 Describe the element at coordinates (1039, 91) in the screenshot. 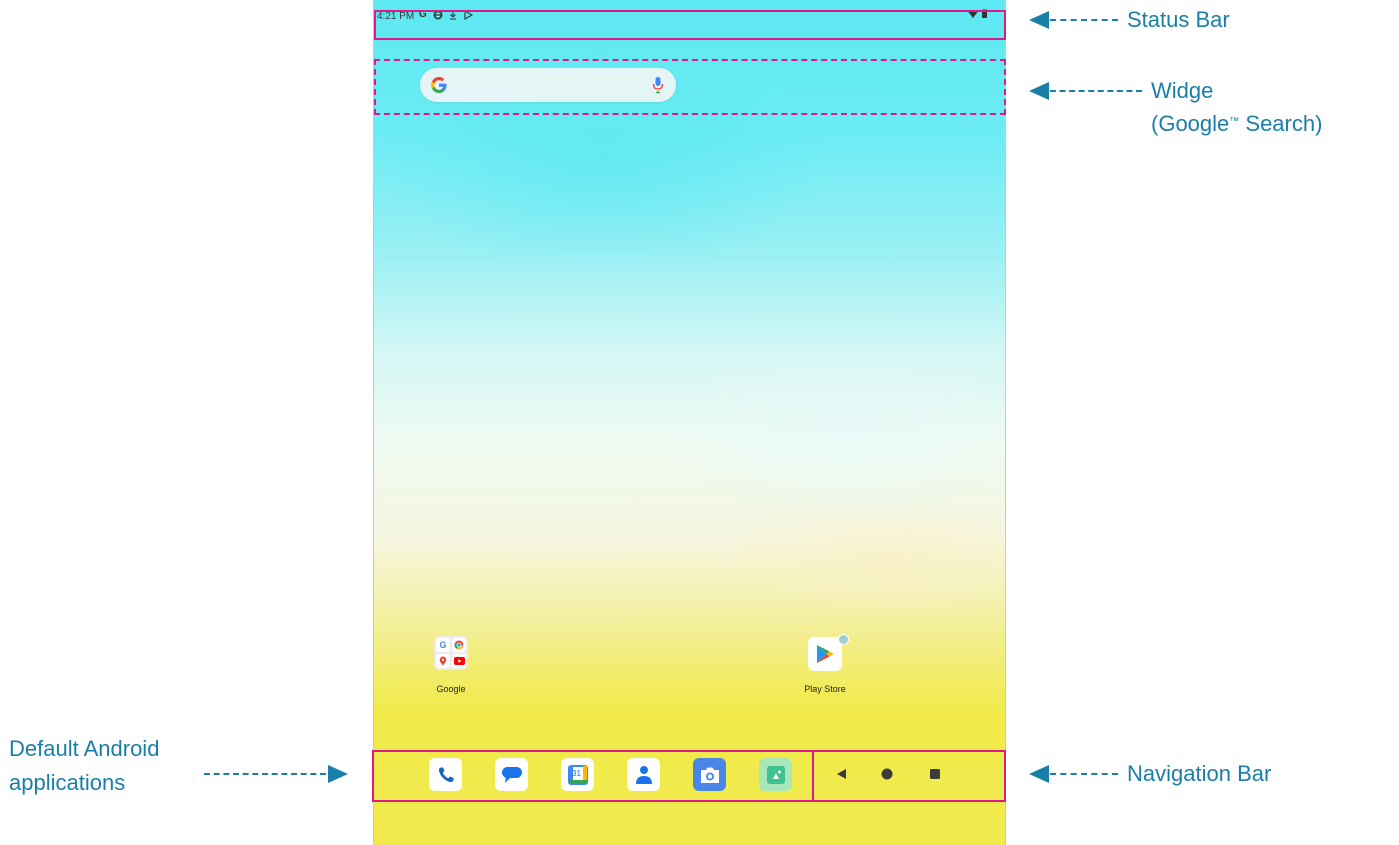

I see `widget-arrow-icon` at that location.